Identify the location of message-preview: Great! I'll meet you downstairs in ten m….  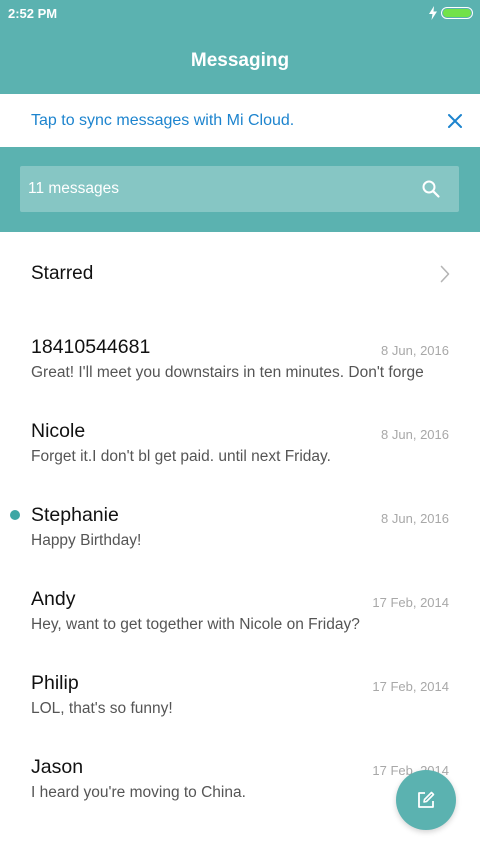
(227, 372).